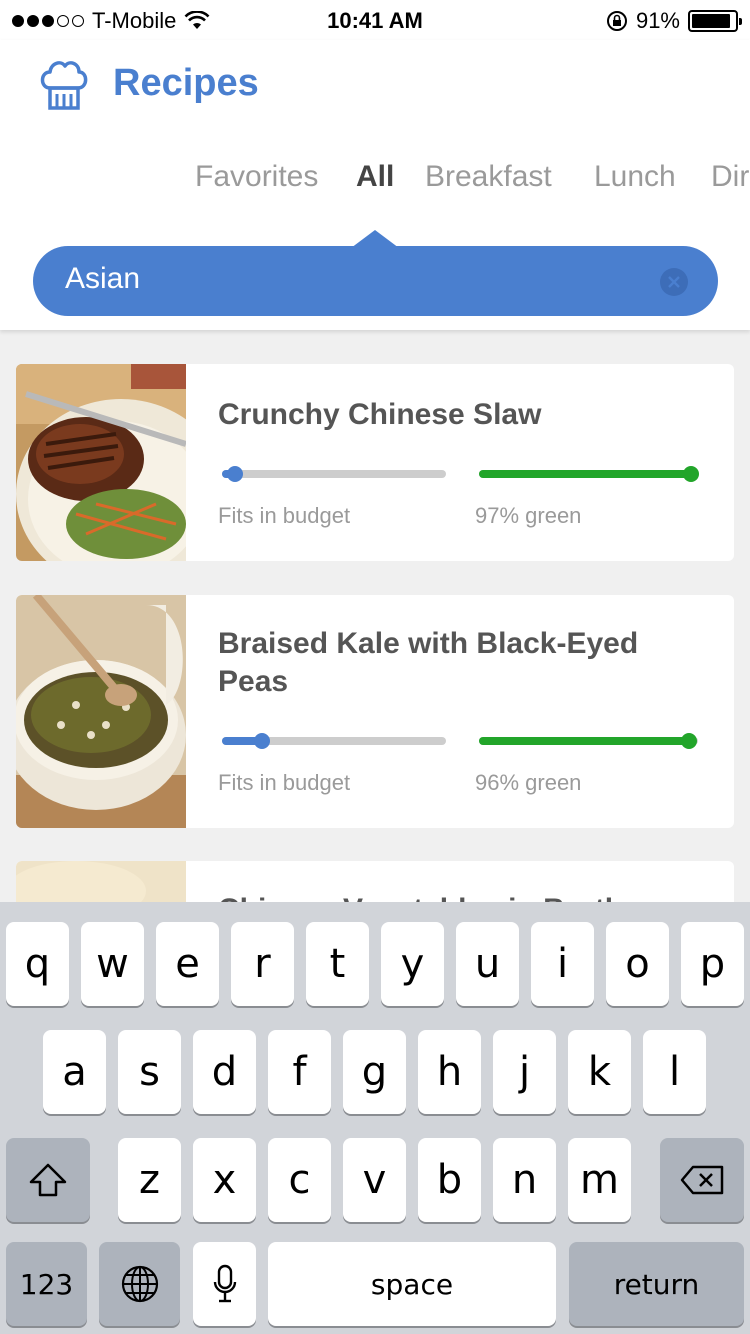 The height and width of the screenshot is (1334, 750). I want to click on dictation-key, so click(224, 1284).